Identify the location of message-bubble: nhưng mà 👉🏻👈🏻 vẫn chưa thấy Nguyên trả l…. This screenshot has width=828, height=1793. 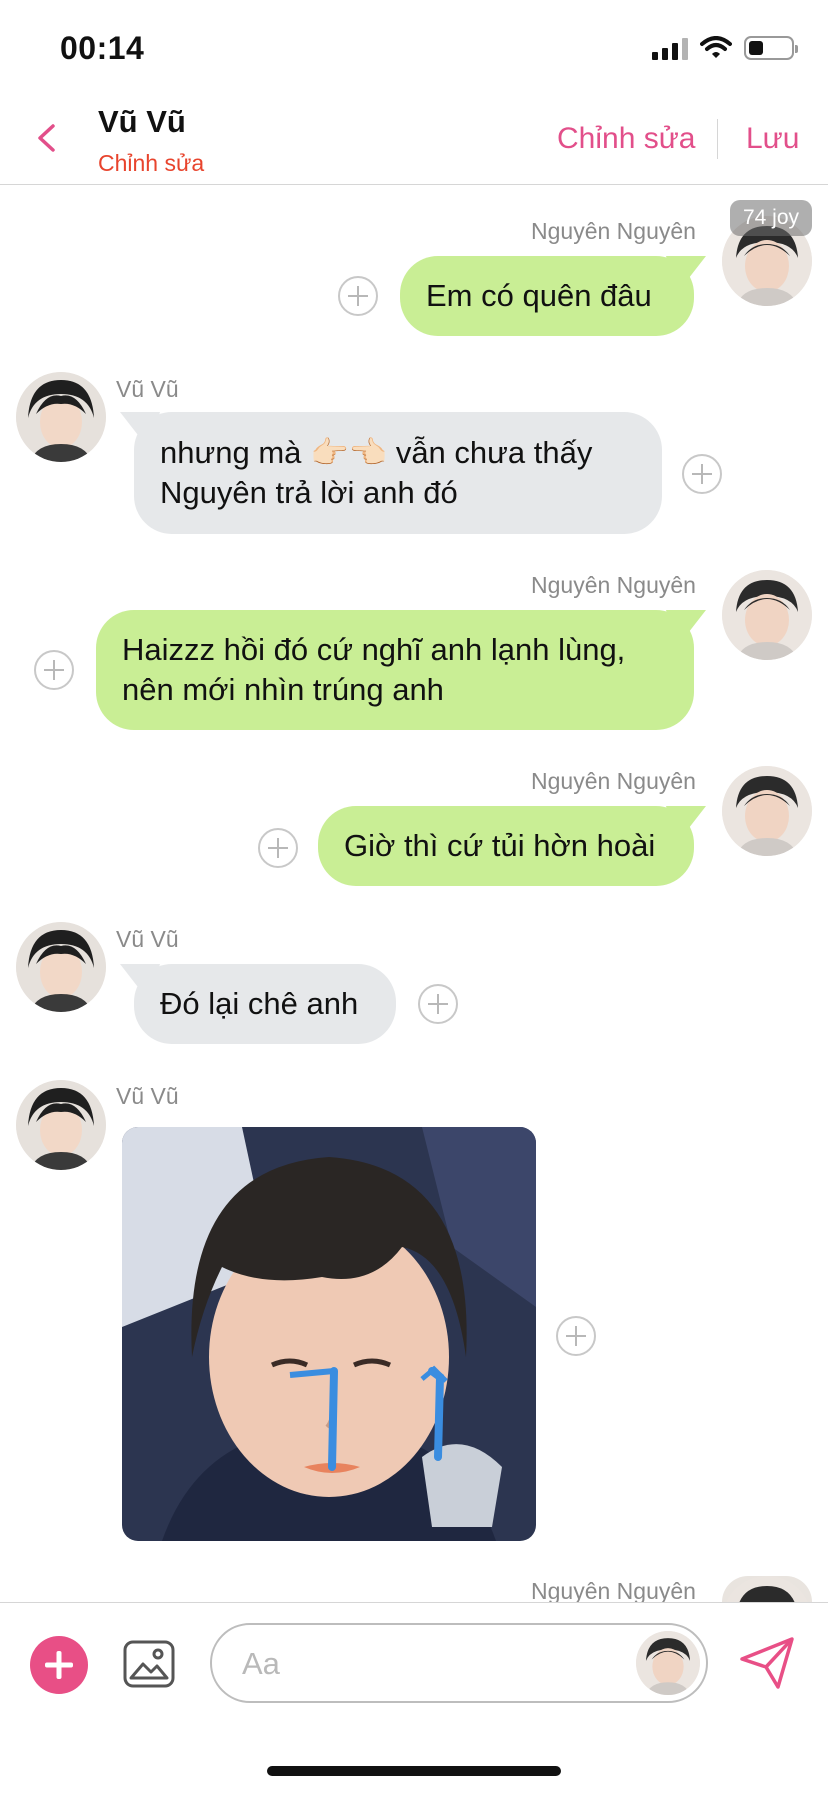
(398, 473).